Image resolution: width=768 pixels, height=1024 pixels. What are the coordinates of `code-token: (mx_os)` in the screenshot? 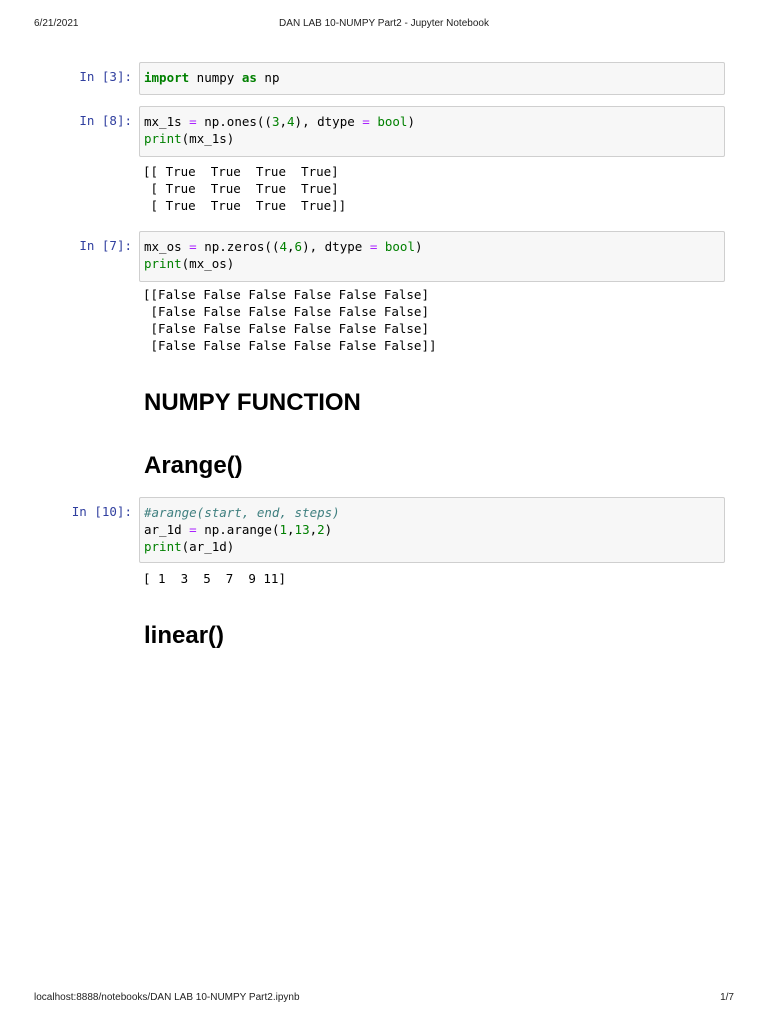 It's located at (208, 263).